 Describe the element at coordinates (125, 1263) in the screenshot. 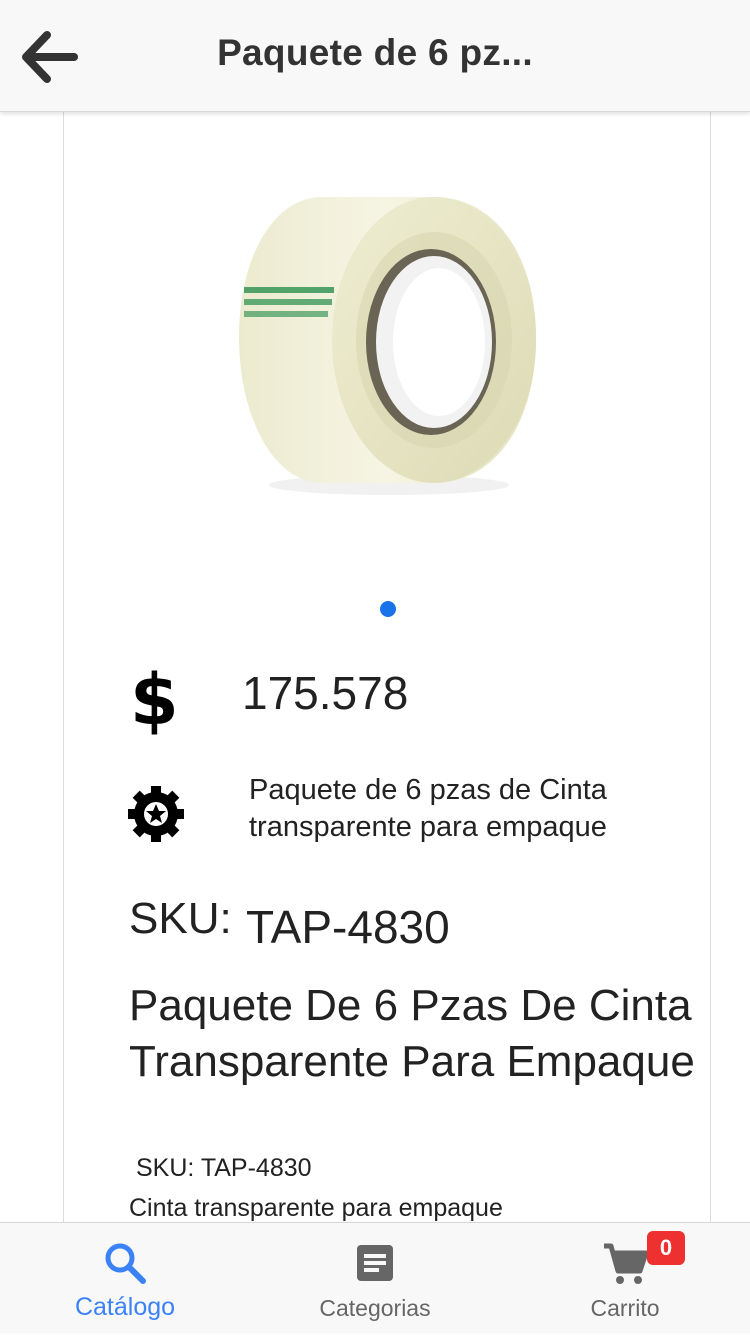

I see `search-icon` at that location.